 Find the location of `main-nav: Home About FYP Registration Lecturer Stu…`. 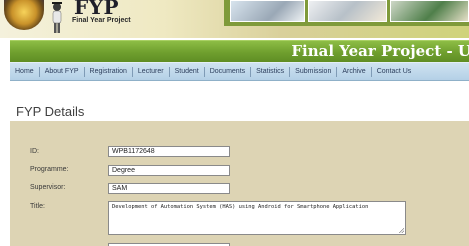

main-nav: Home About FYP Registration Lecturer Stu… is located at coordinates (239, 71).